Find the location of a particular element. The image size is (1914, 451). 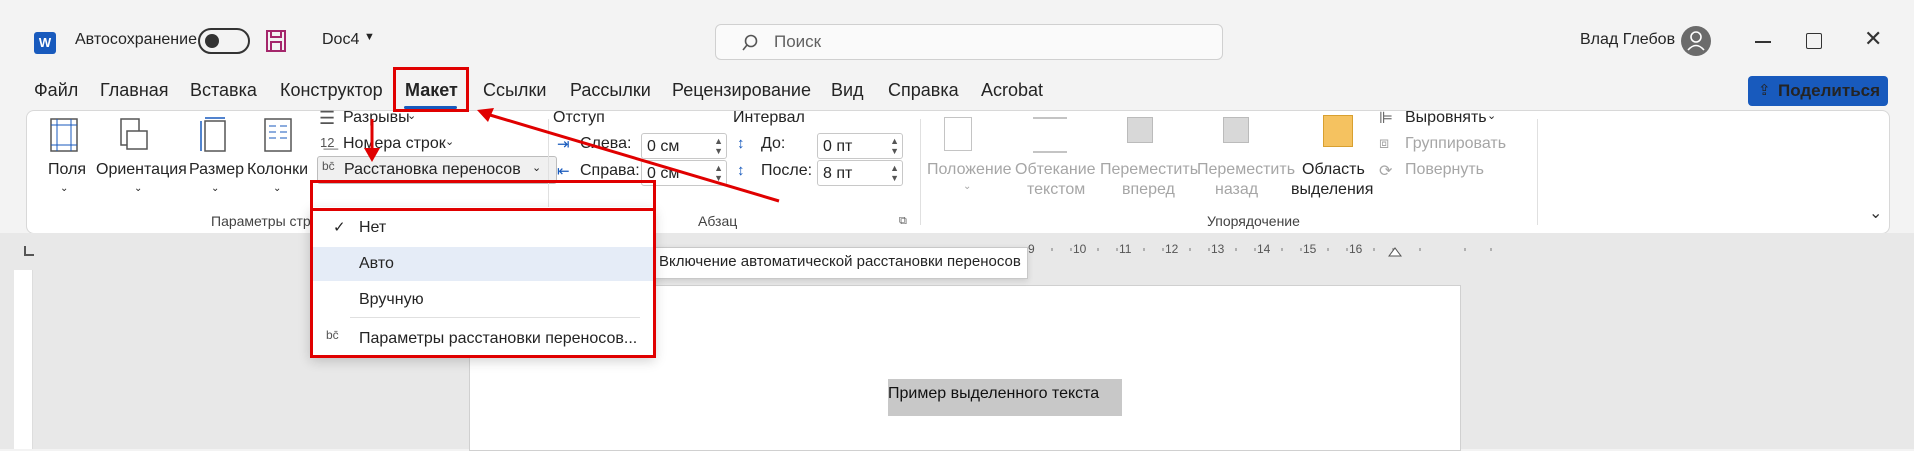

selection-pane-button-line1: Область is located at coordinates (1333, 170).